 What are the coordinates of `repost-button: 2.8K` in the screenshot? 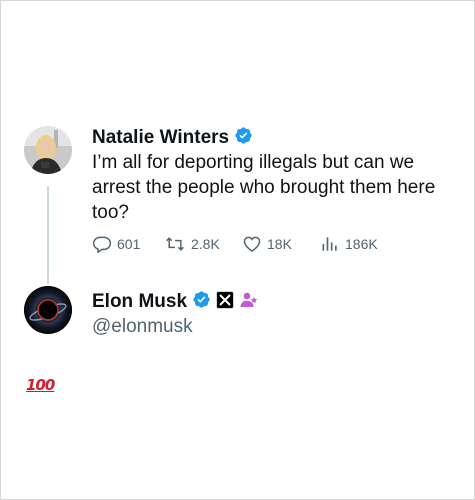 It's located at (203, 244).